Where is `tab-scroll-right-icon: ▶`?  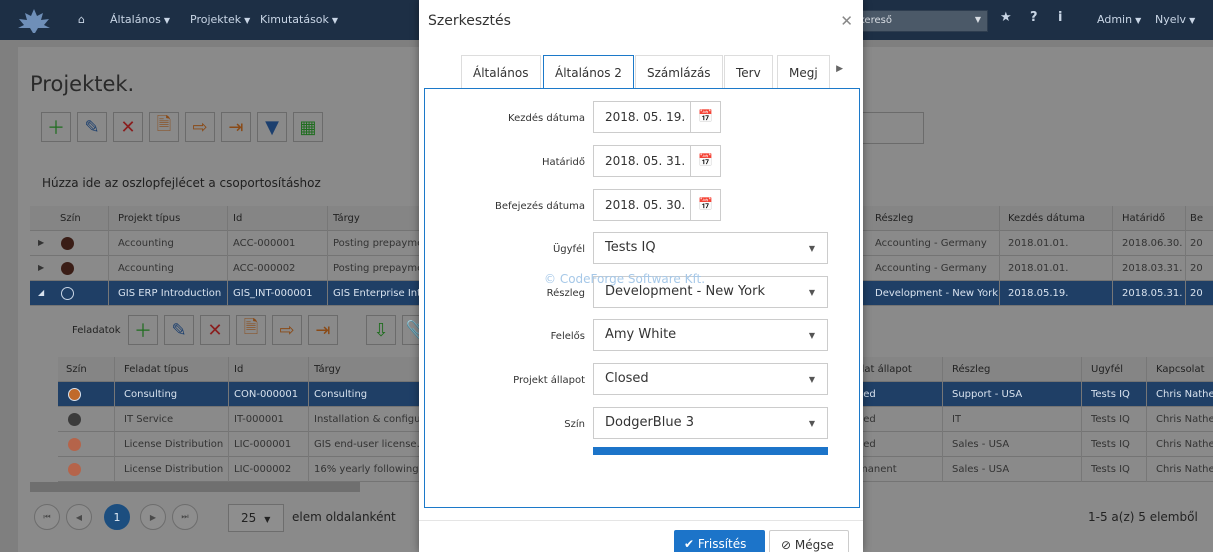 tab-scroll-right-icon: ▶ is located at coordinates (839, 69).